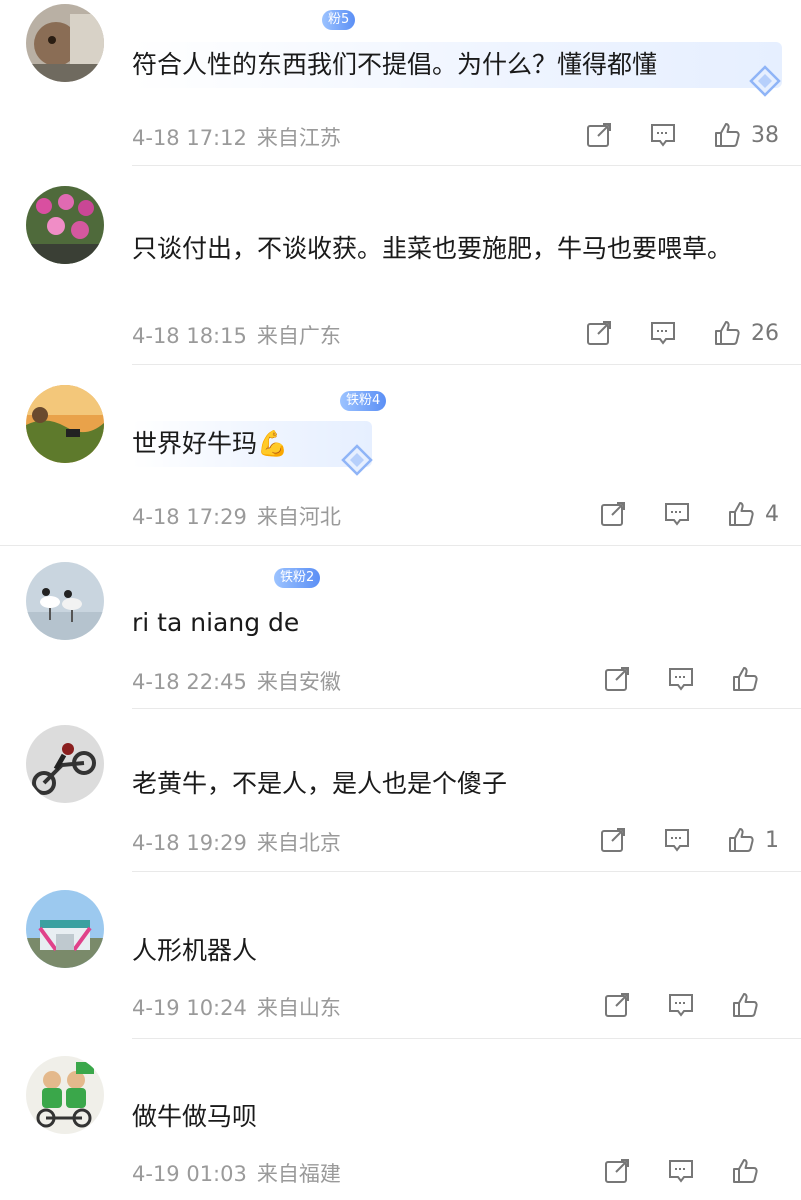 The image size is (801, 1200). I want to click on comment-text: 人形机器人, so click(195, 950).